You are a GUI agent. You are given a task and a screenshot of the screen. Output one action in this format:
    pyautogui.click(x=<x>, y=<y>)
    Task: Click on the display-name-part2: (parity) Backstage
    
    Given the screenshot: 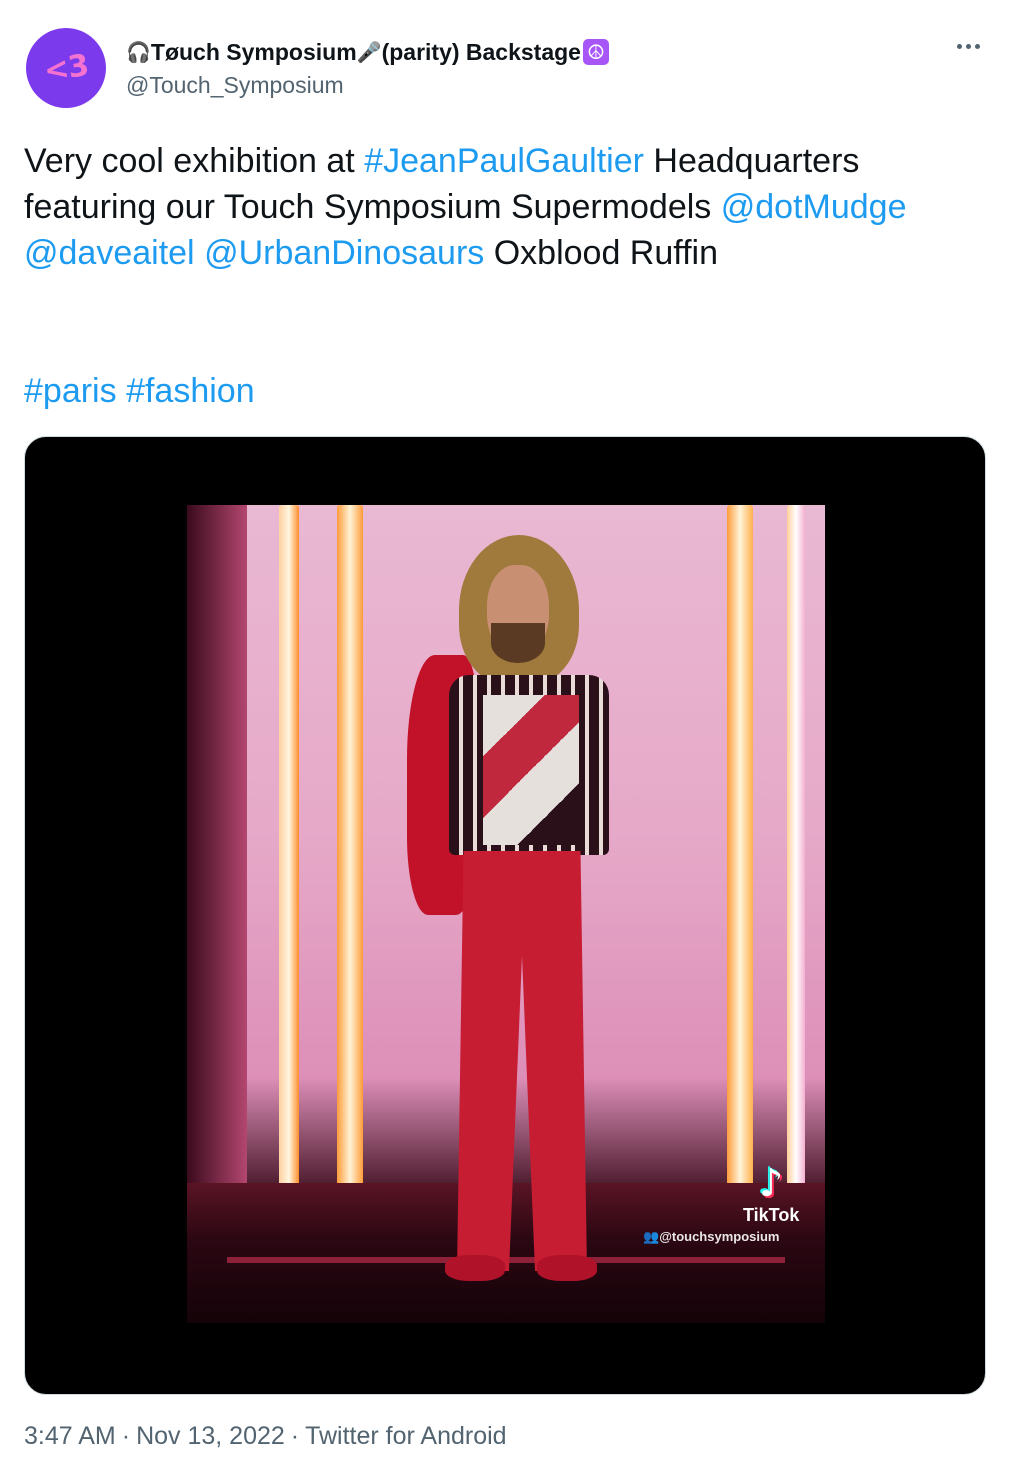 What is the action you would take?
    pyautogui.click(x=481, y=51)
    